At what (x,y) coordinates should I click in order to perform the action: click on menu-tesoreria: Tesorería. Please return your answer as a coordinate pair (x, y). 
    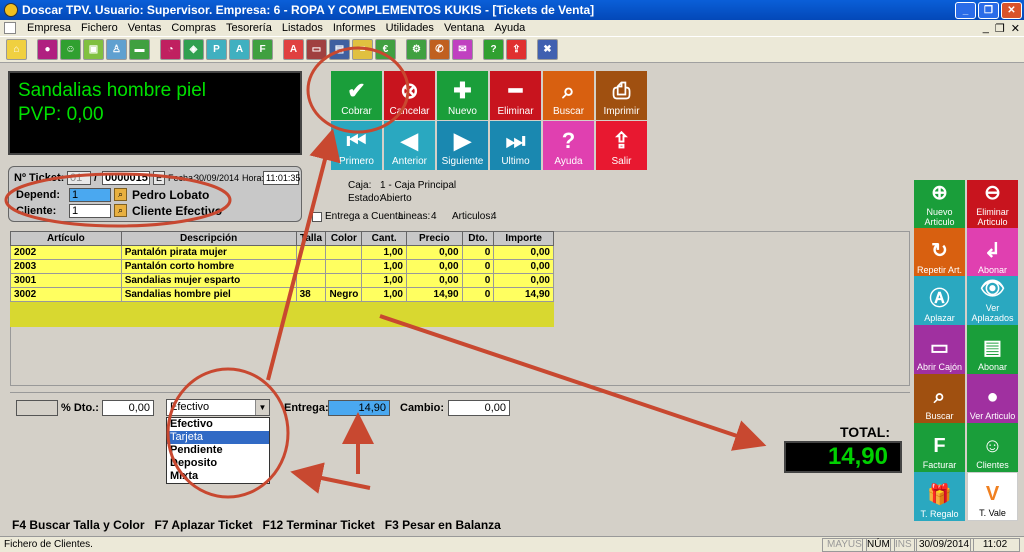
    Looking at the image, I should click on (249, 28).